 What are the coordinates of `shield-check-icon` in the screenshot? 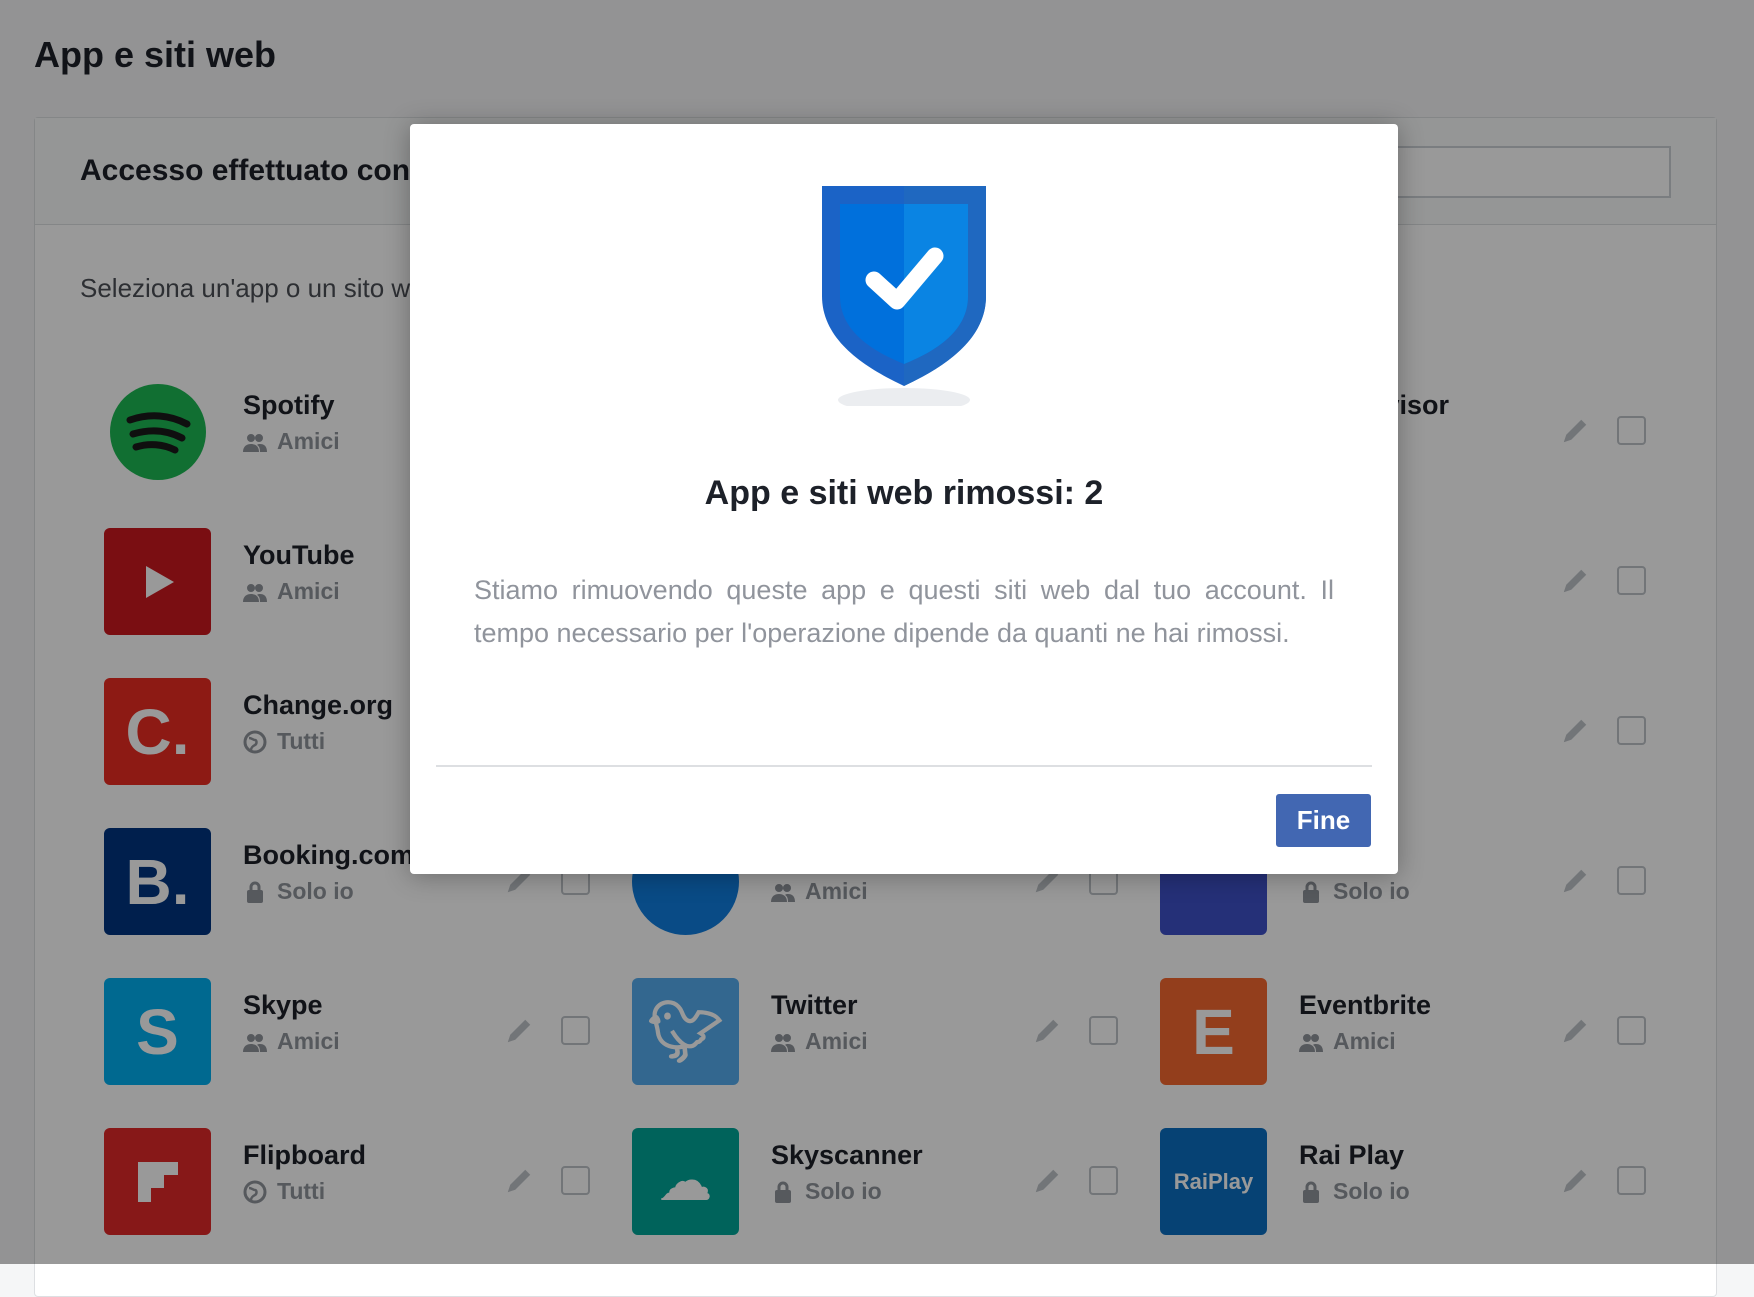 It's located at (904, 296).